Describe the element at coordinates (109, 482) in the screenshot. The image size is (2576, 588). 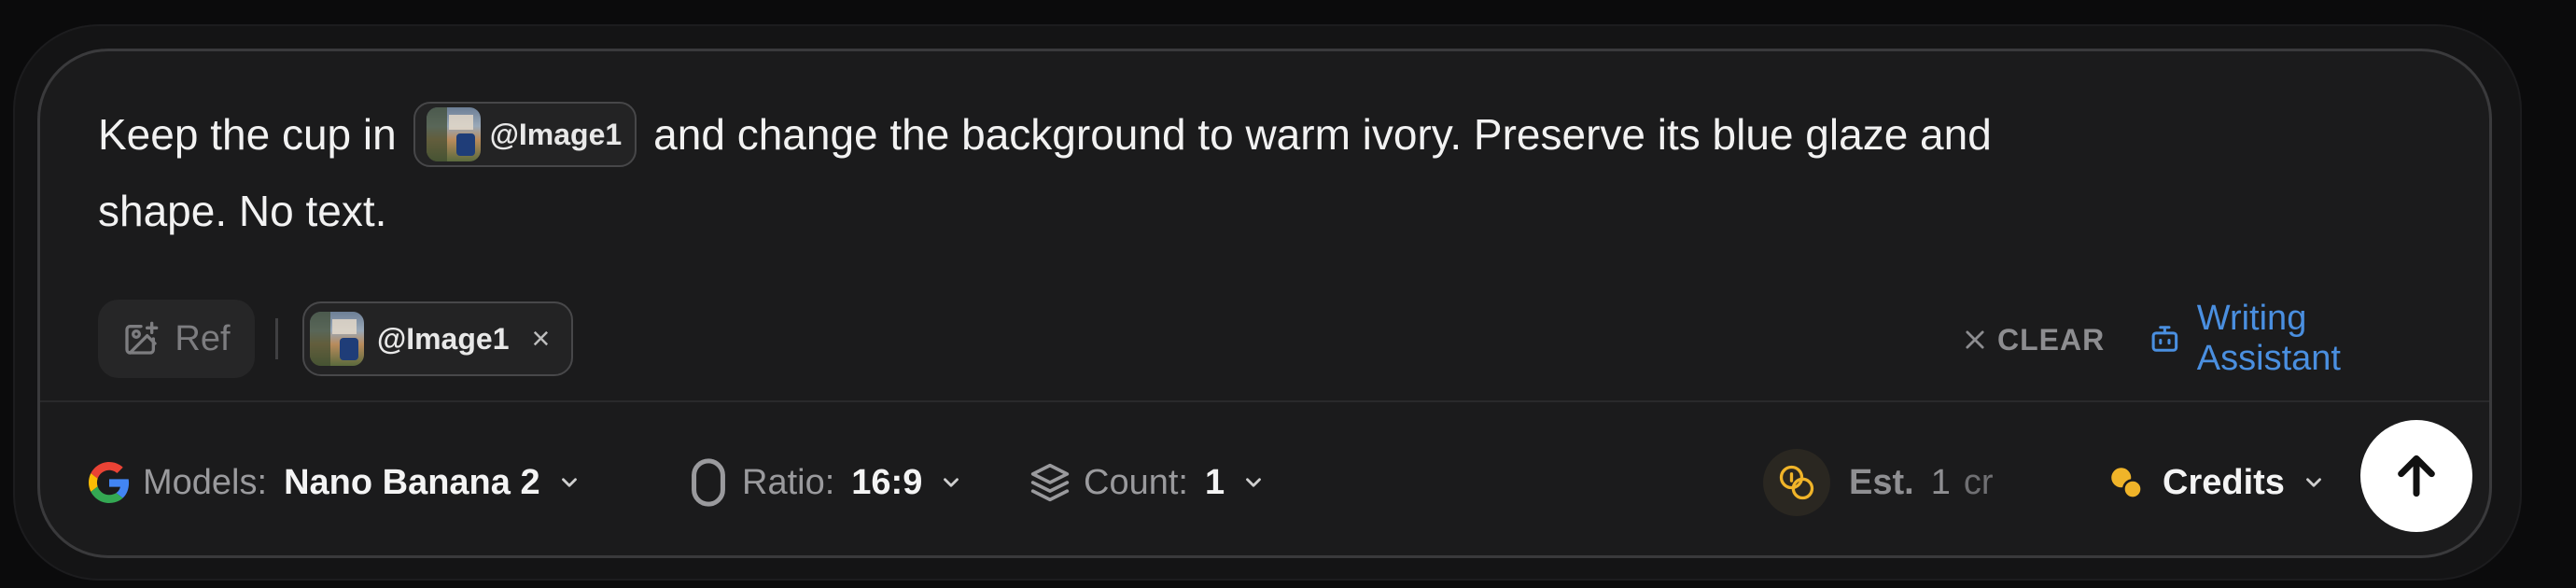
I see `google-logo-icon` at that location.